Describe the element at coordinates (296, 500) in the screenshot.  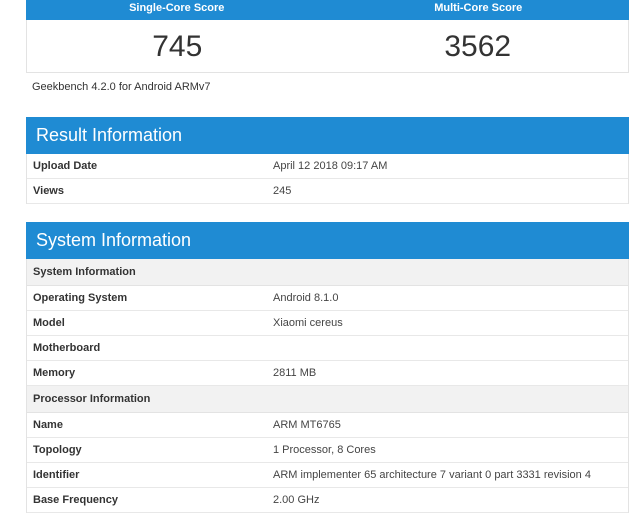
I see `row-value: 2.00 GHz` at that location.